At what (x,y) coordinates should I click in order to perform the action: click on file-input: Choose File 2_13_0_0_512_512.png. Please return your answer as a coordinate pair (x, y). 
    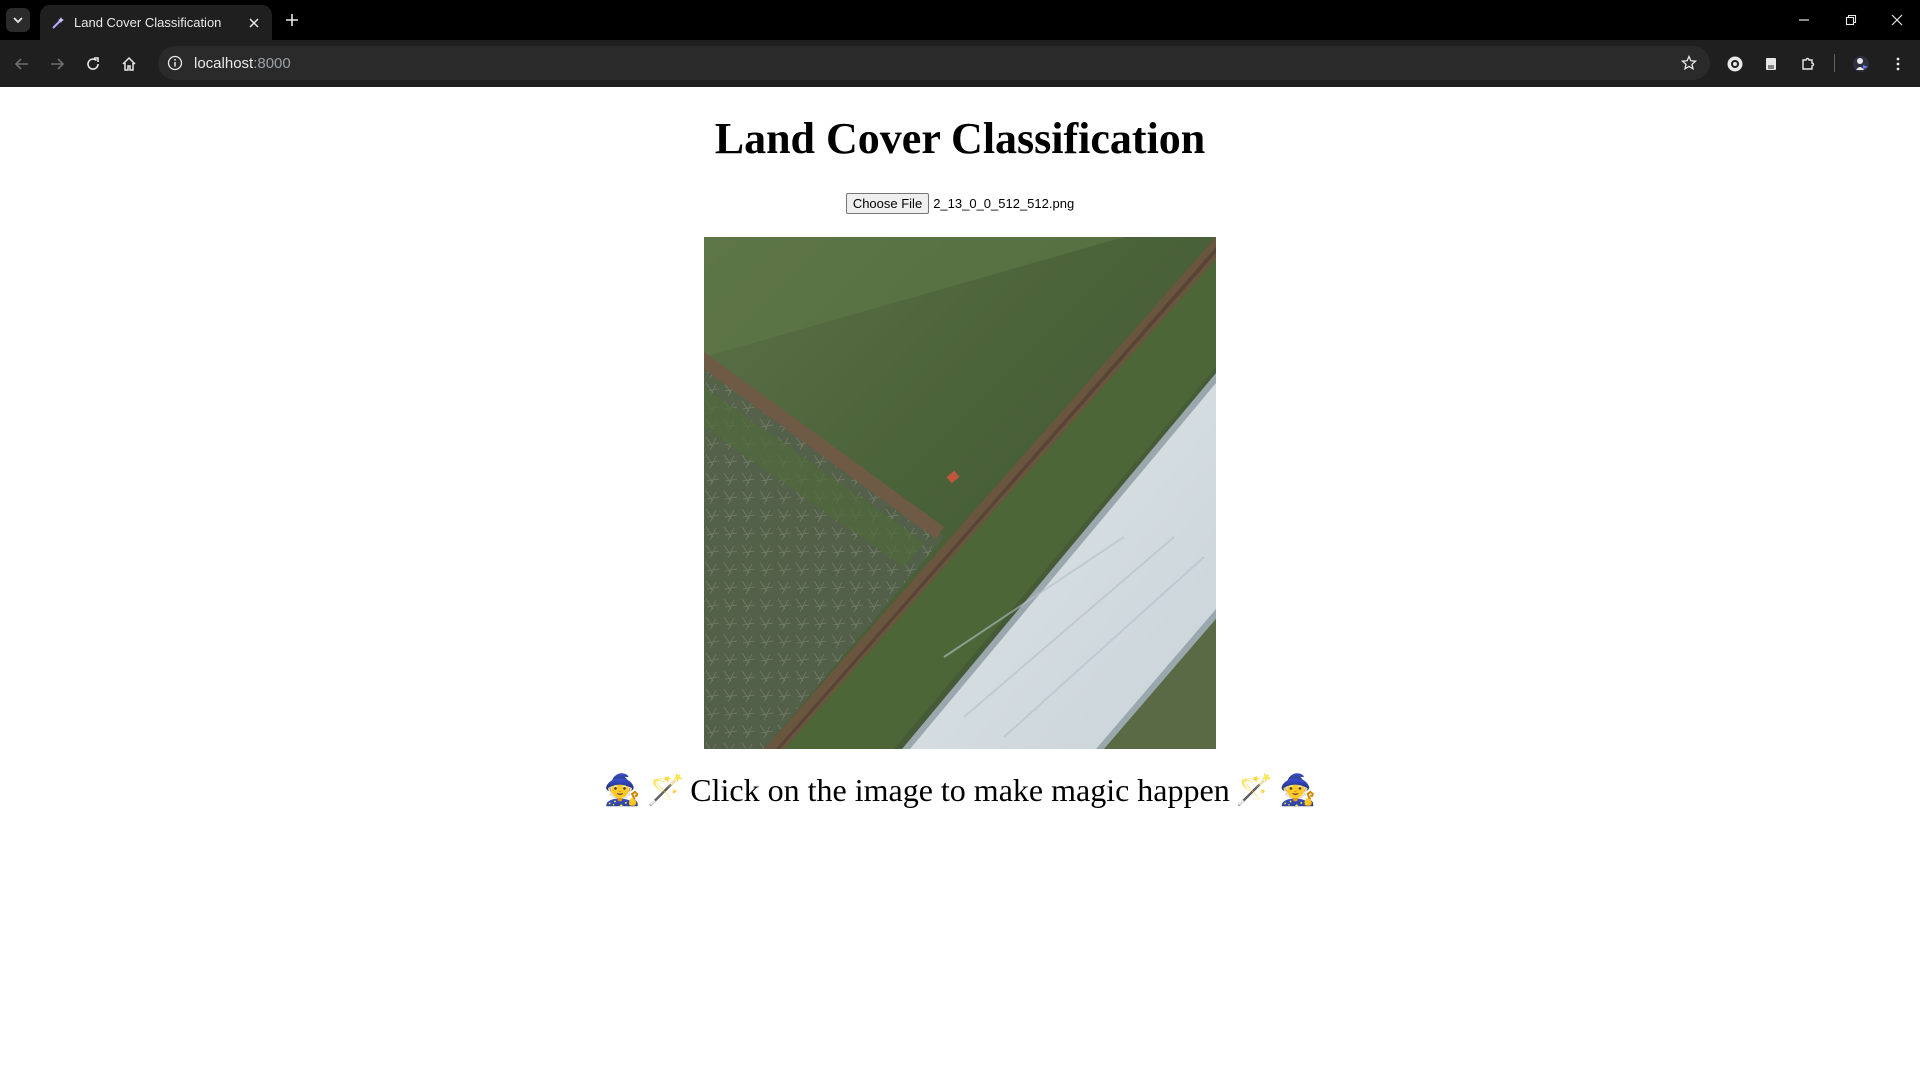
    Looking at the image, I should click on (960, 203).